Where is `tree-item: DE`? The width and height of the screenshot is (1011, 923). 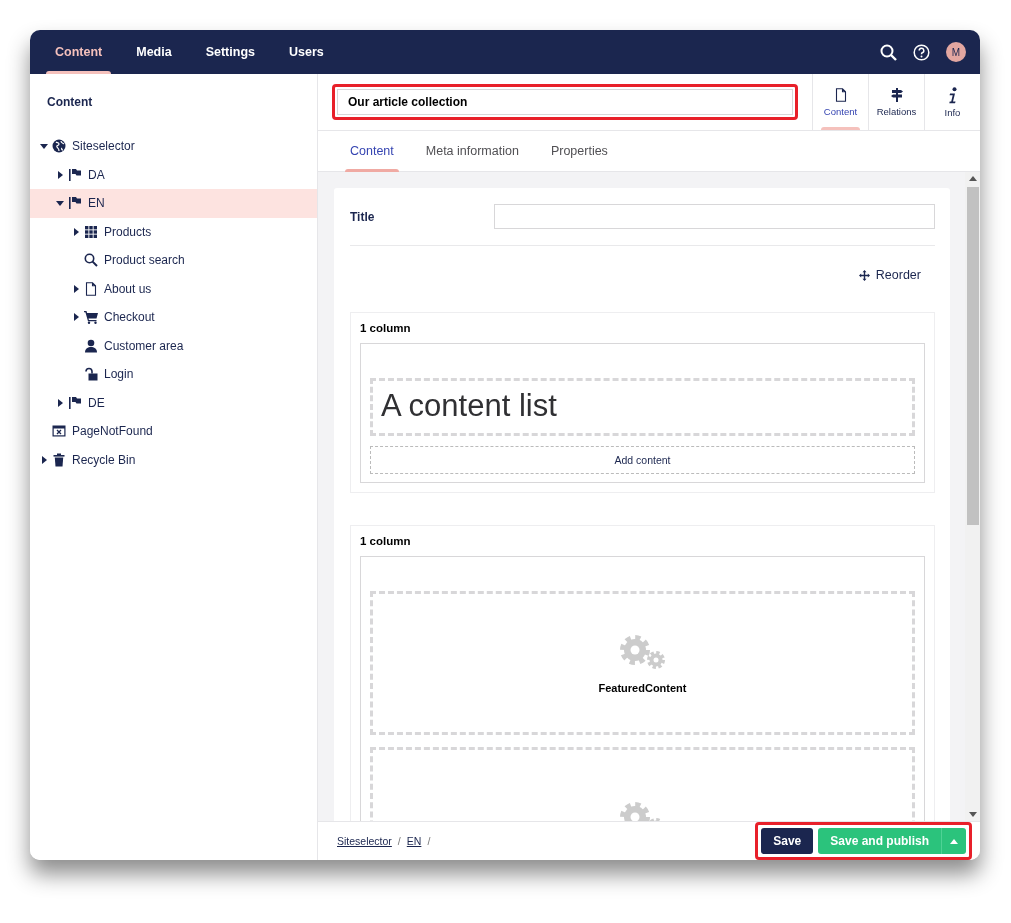
tree-item: DE is located at coordinates (173, 402).